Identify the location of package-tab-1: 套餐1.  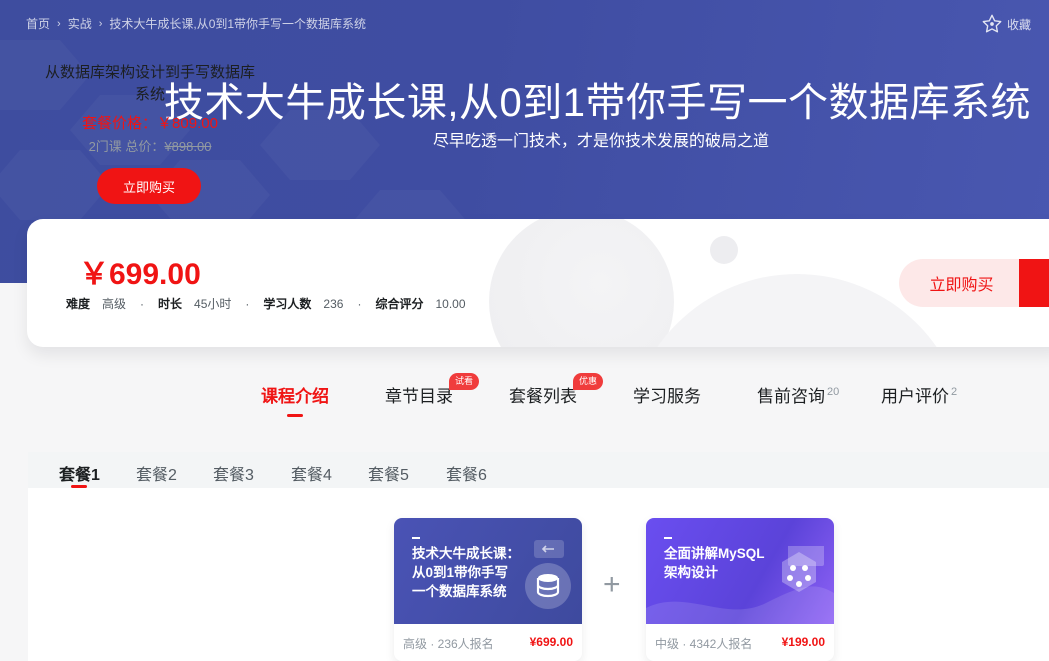
(79, 474).